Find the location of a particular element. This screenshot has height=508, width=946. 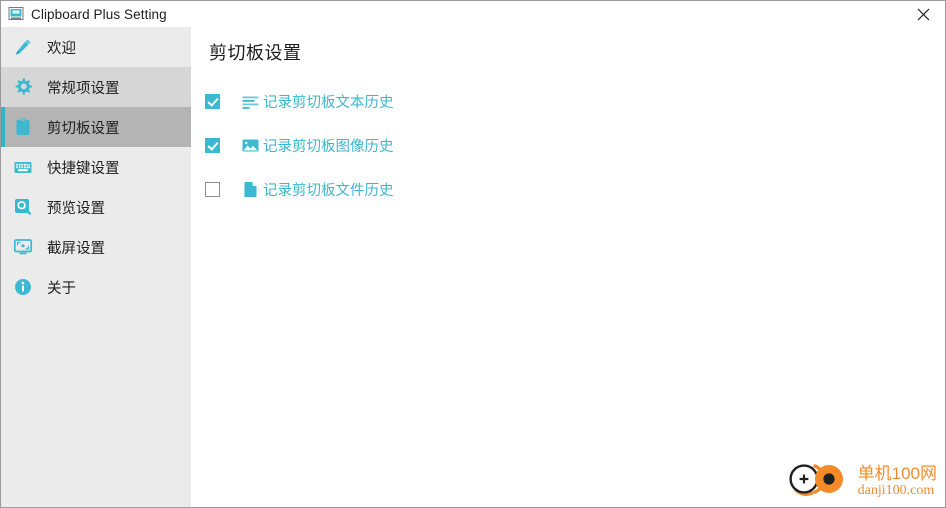

close-icon is located at coordinates (923, 14).